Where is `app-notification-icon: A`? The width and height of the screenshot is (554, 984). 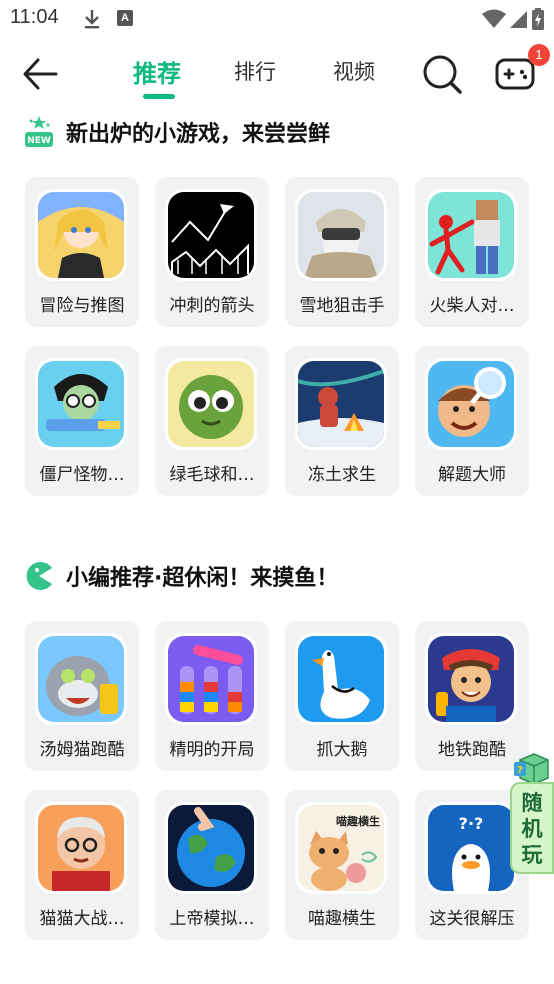
app-notification-icon: A is located at coordinates (125, 18).